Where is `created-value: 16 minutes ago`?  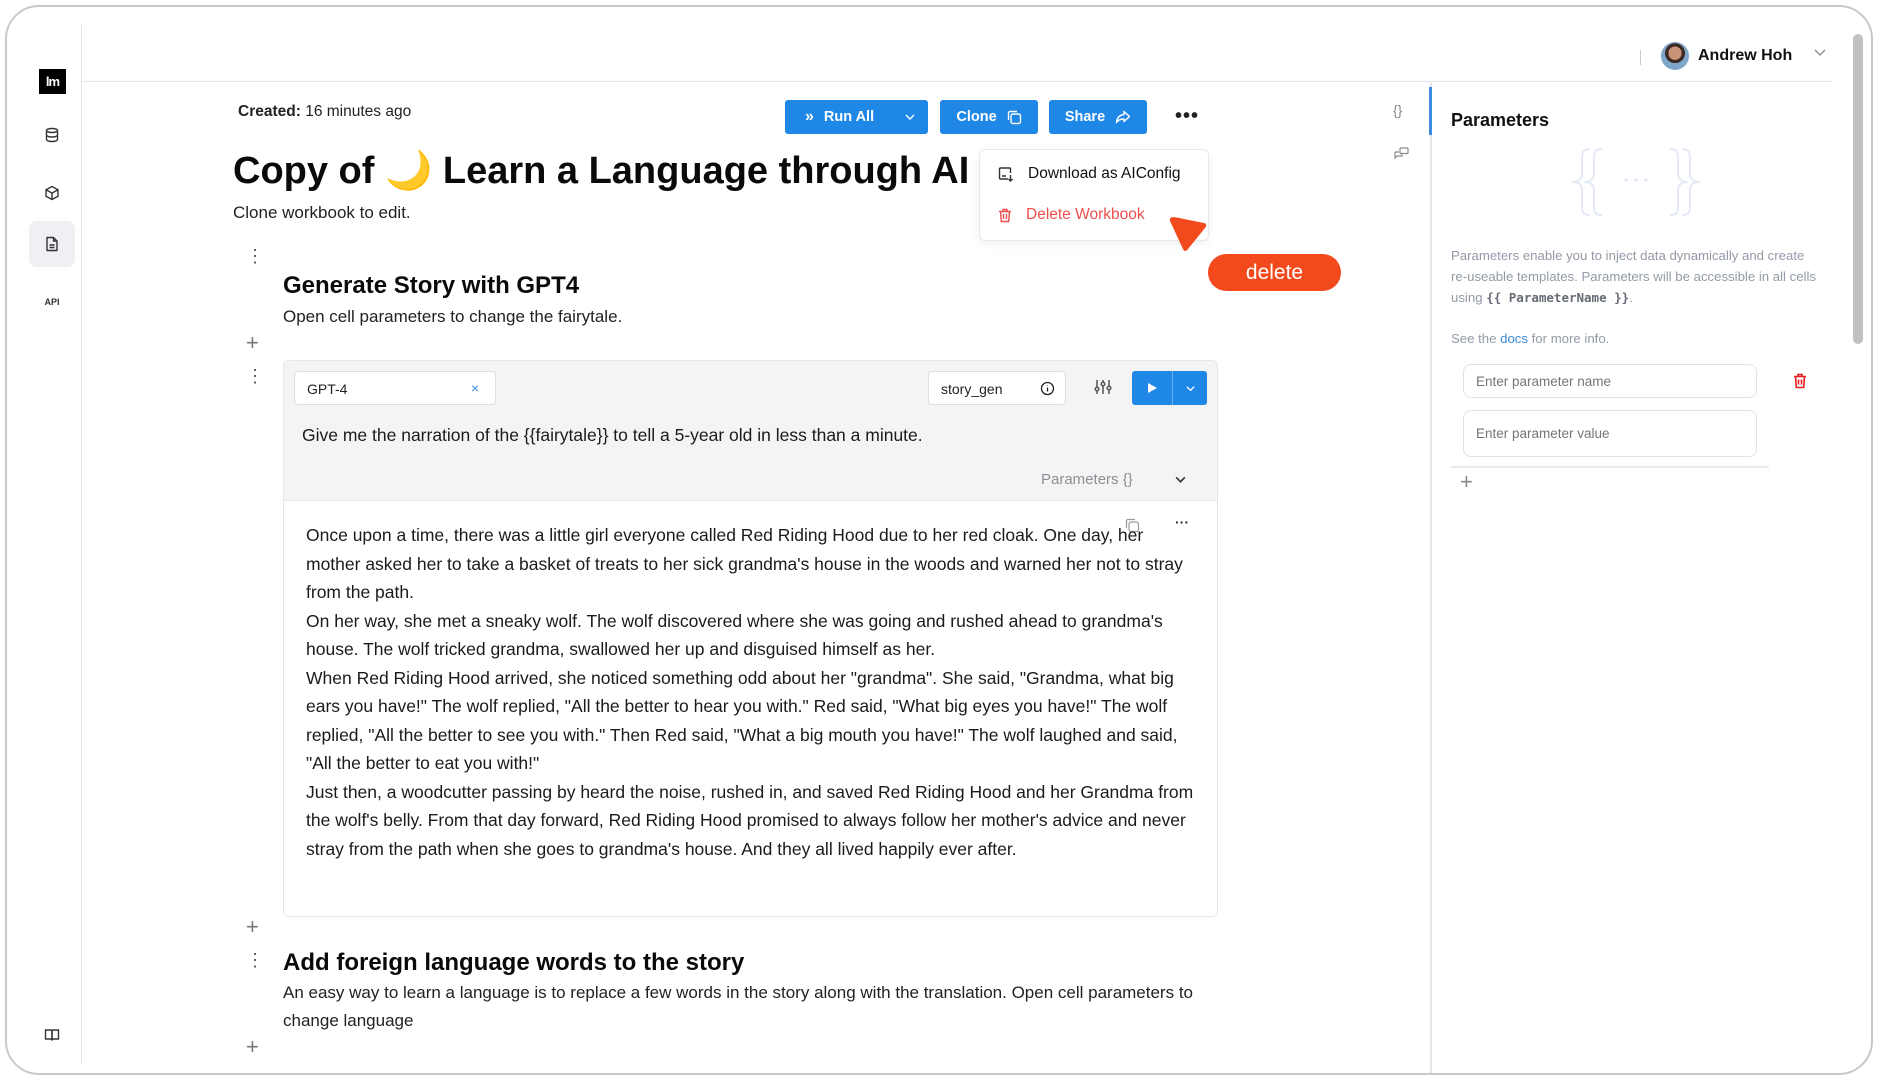 created-value: 16 minutes ago is located at coordinates (358, 111).